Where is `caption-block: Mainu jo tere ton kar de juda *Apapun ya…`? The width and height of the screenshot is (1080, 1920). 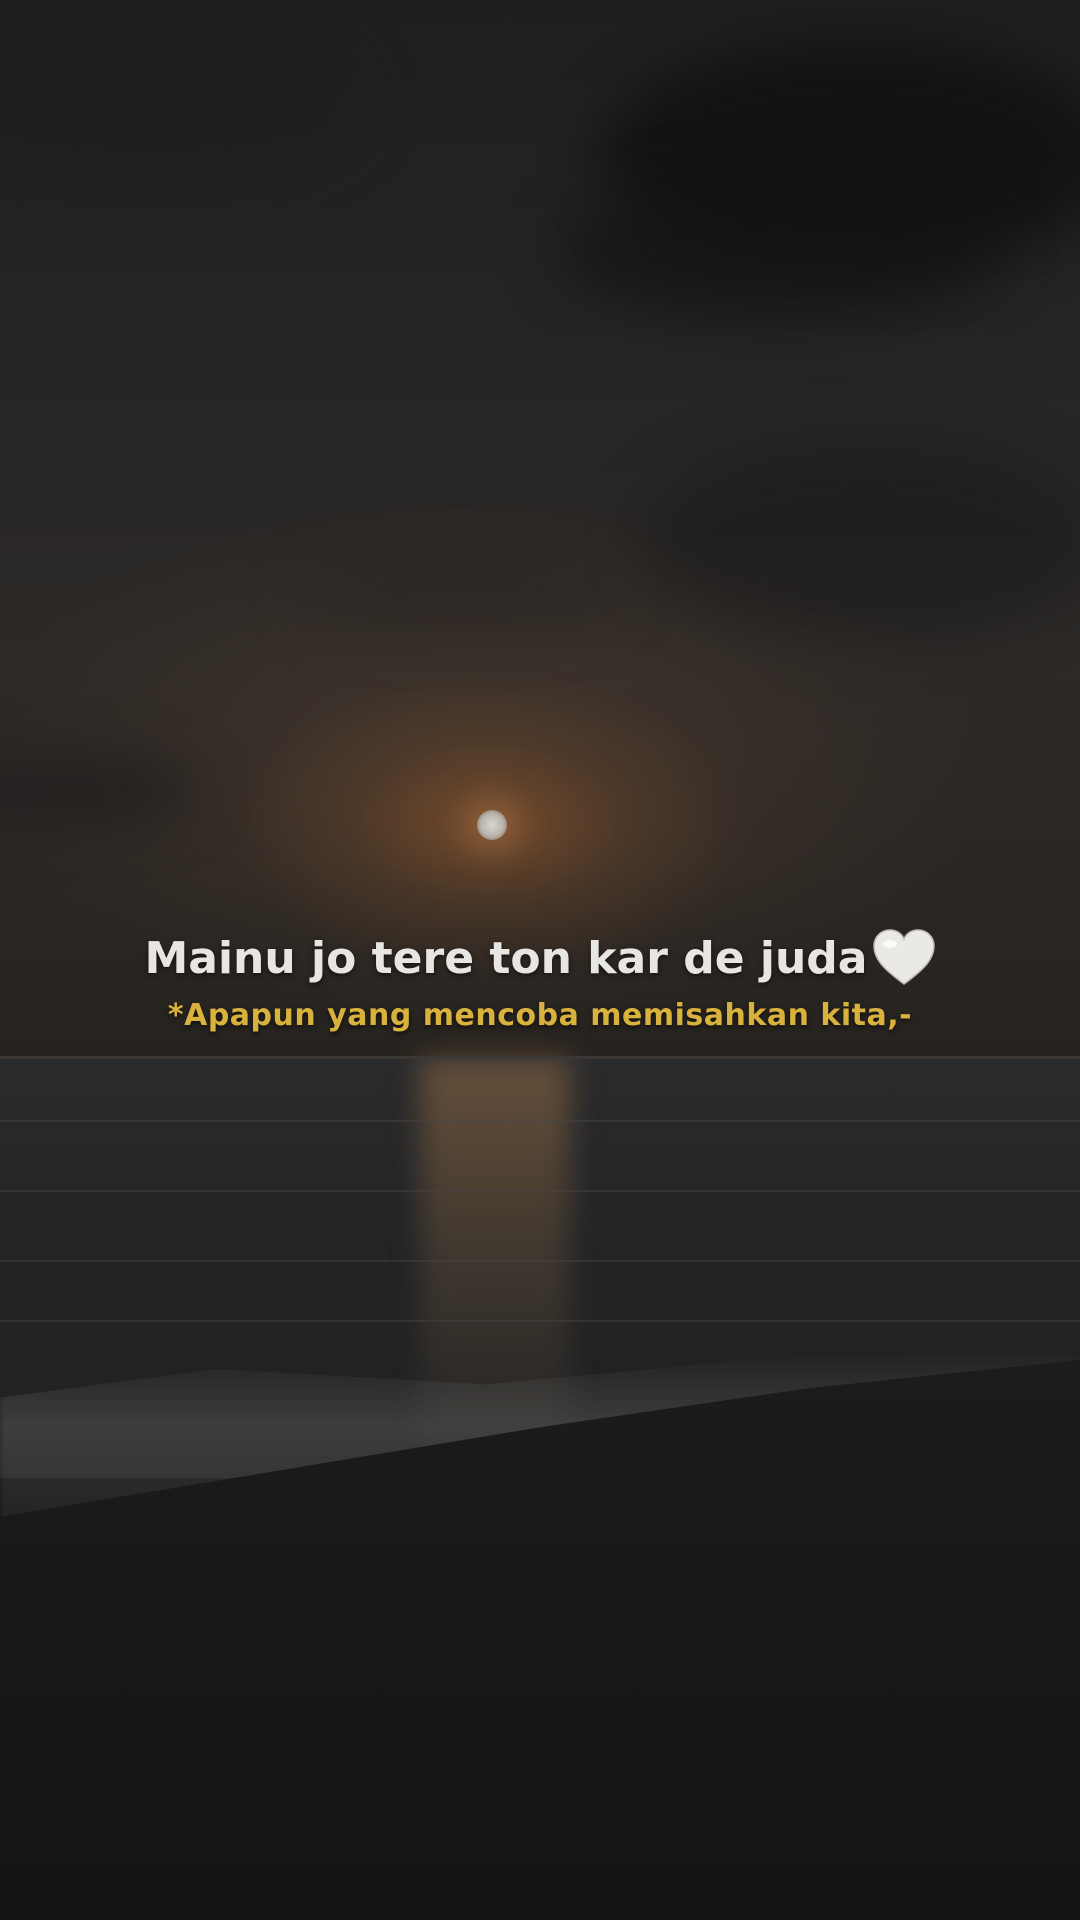 caption-block: Mainu jo tere ton kar de juda *Apapun ya… is located at coordinates (540, 980).